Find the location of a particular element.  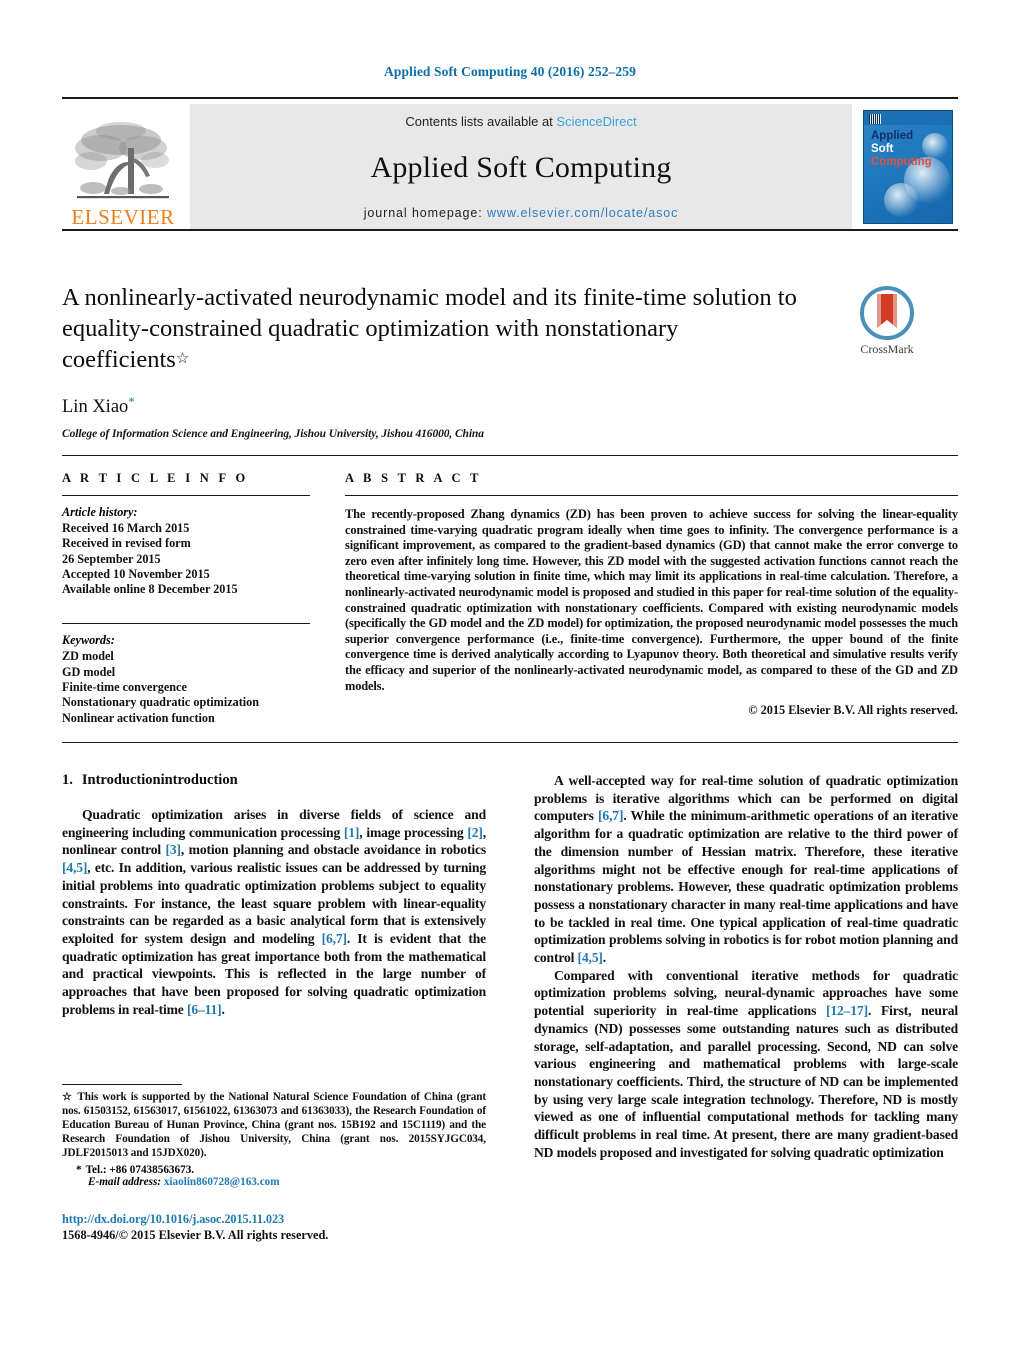

citation-reference: [12–17] is located at coordinates (847, 1010).